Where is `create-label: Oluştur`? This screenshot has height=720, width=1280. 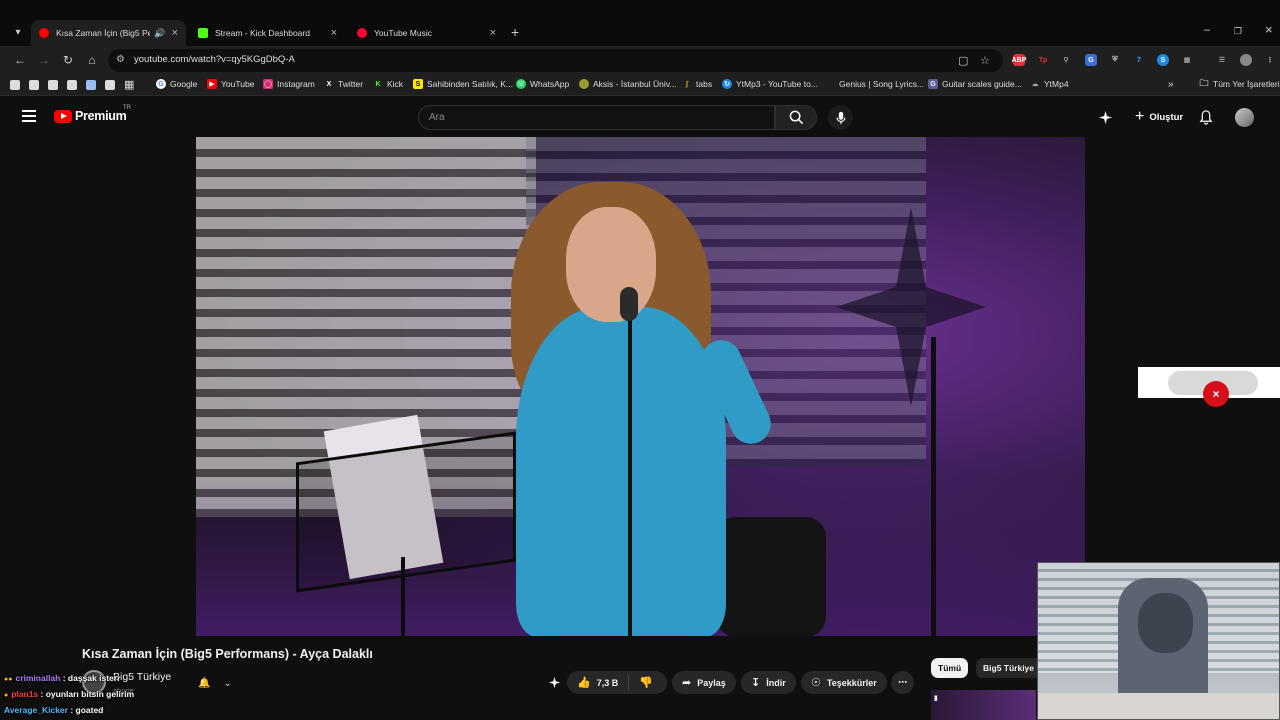
create-label: Oluştur is located at coordinates (1166, 117).